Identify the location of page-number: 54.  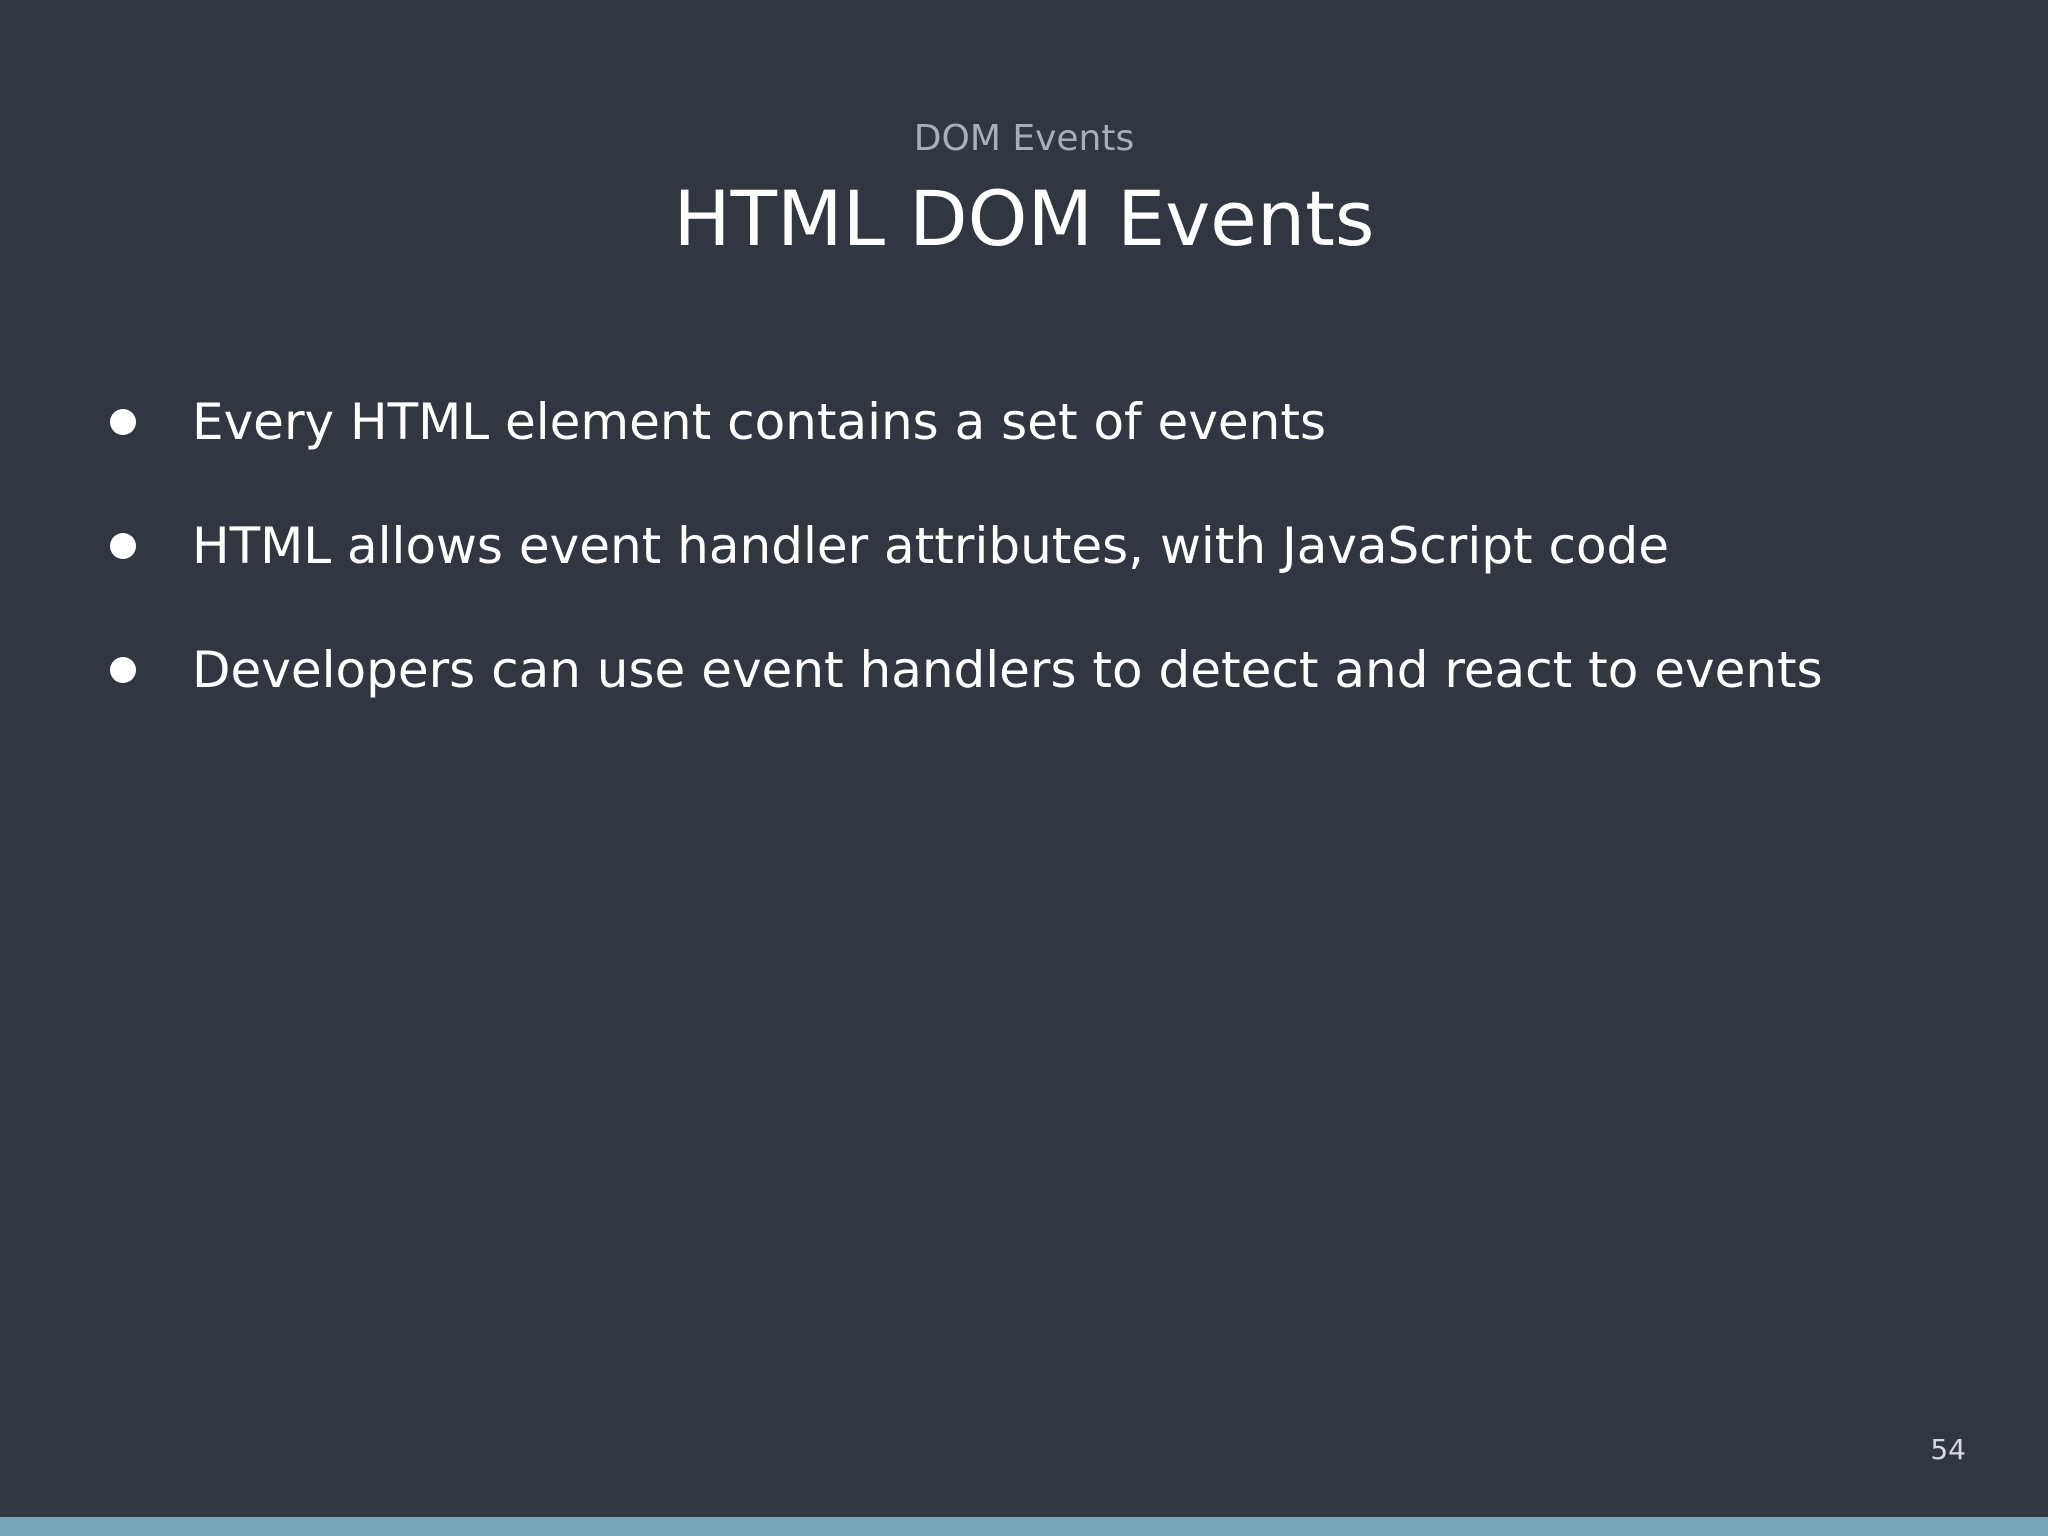
(1948, 1449).